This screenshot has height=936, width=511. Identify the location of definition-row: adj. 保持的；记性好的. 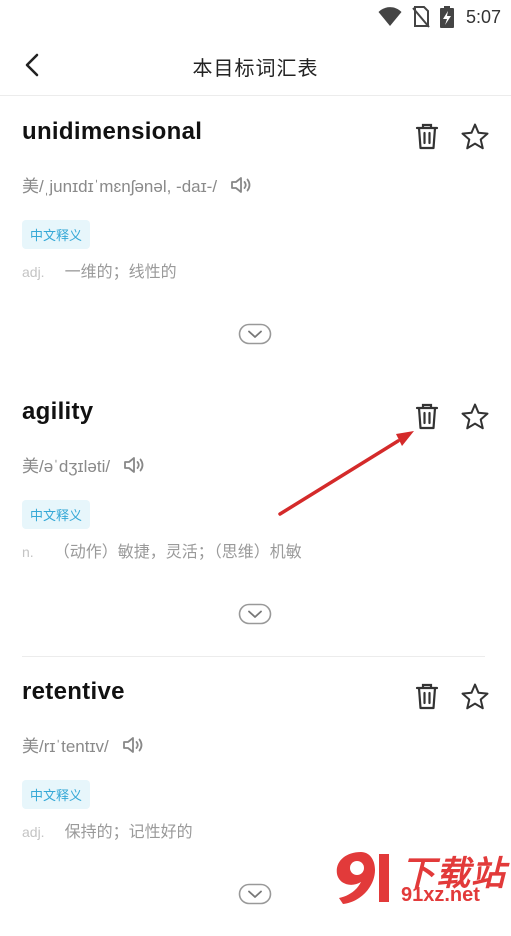
(107, 830).